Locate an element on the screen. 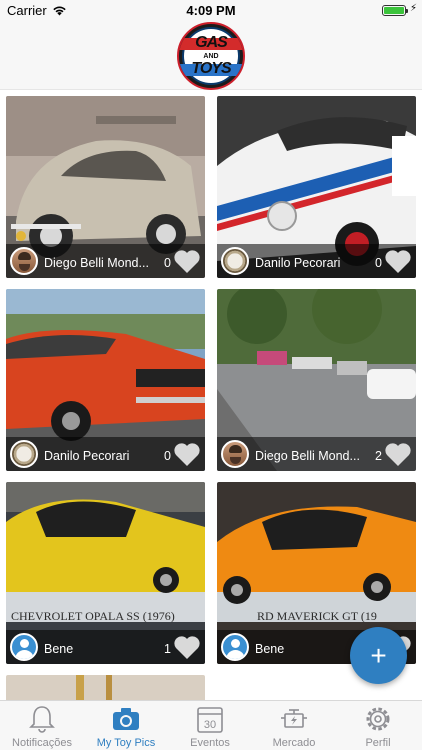 The width and height of the screenshot is (422, 750). tab-eventos: 30 Eventos is located at coordinates (210, 725).